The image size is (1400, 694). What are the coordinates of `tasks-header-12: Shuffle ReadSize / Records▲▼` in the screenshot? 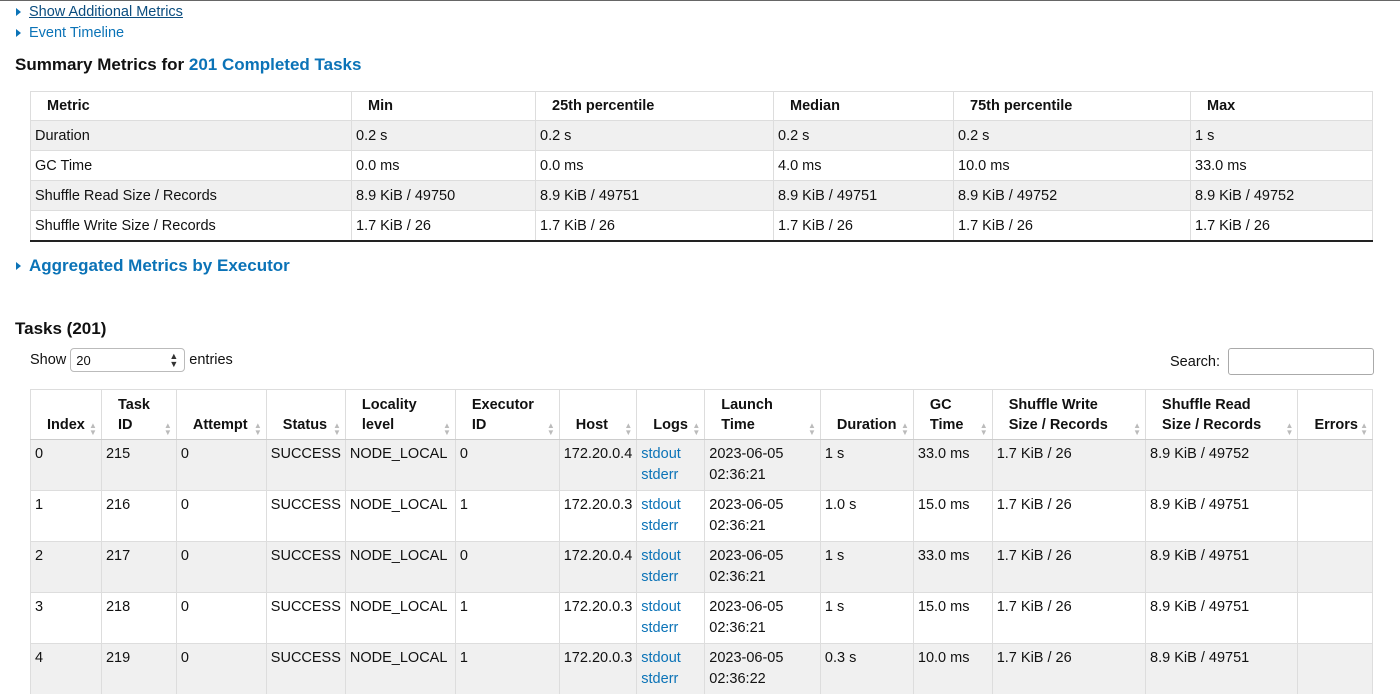 It's located at (1222, 415).